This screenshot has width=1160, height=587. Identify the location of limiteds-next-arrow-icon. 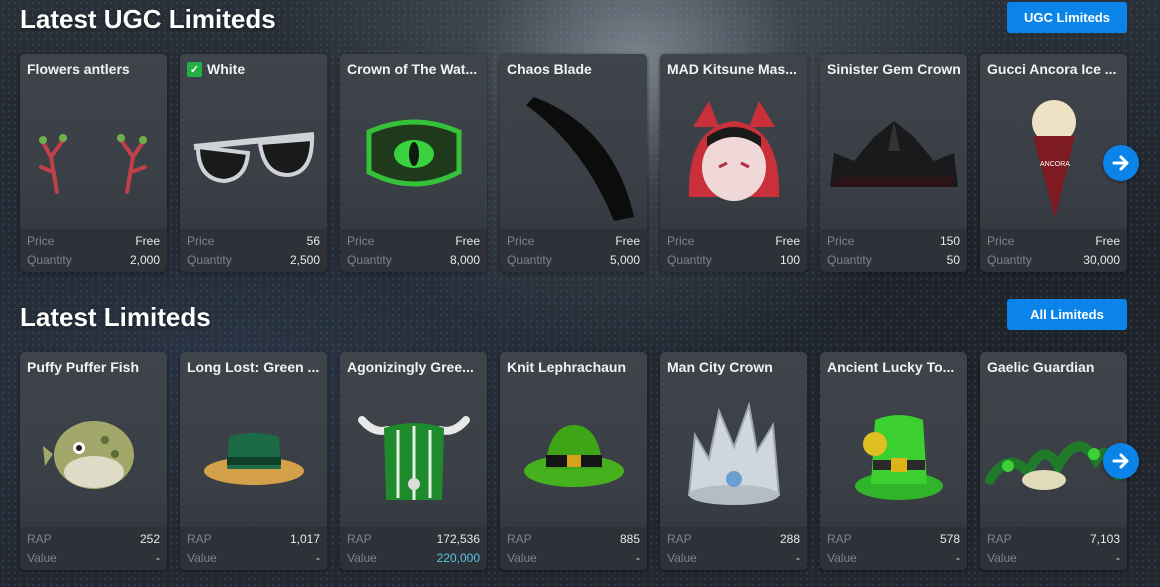
(1121, 461).